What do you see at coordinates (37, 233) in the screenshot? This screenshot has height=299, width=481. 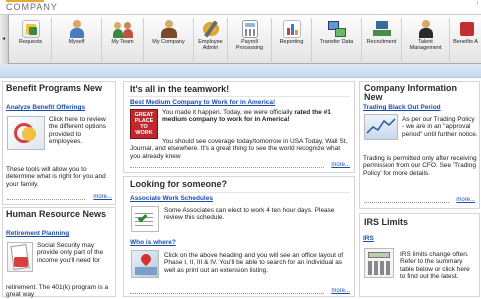 I see `retirement-planning-link: Retirement Planning` at bounding box center [37, 233].